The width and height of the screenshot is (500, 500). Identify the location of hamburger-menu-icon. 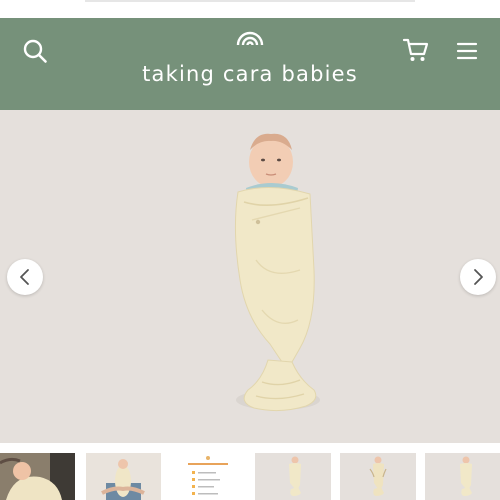
(467, 51).